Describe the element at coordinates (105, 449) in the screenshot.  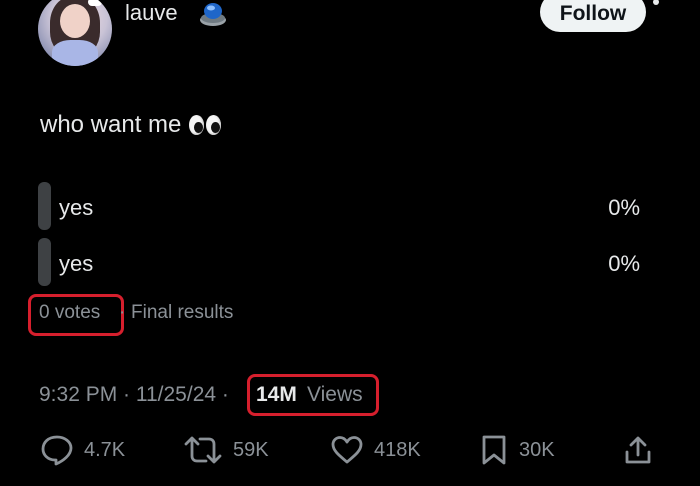
I see `reply-count: 4.7K` at that location.